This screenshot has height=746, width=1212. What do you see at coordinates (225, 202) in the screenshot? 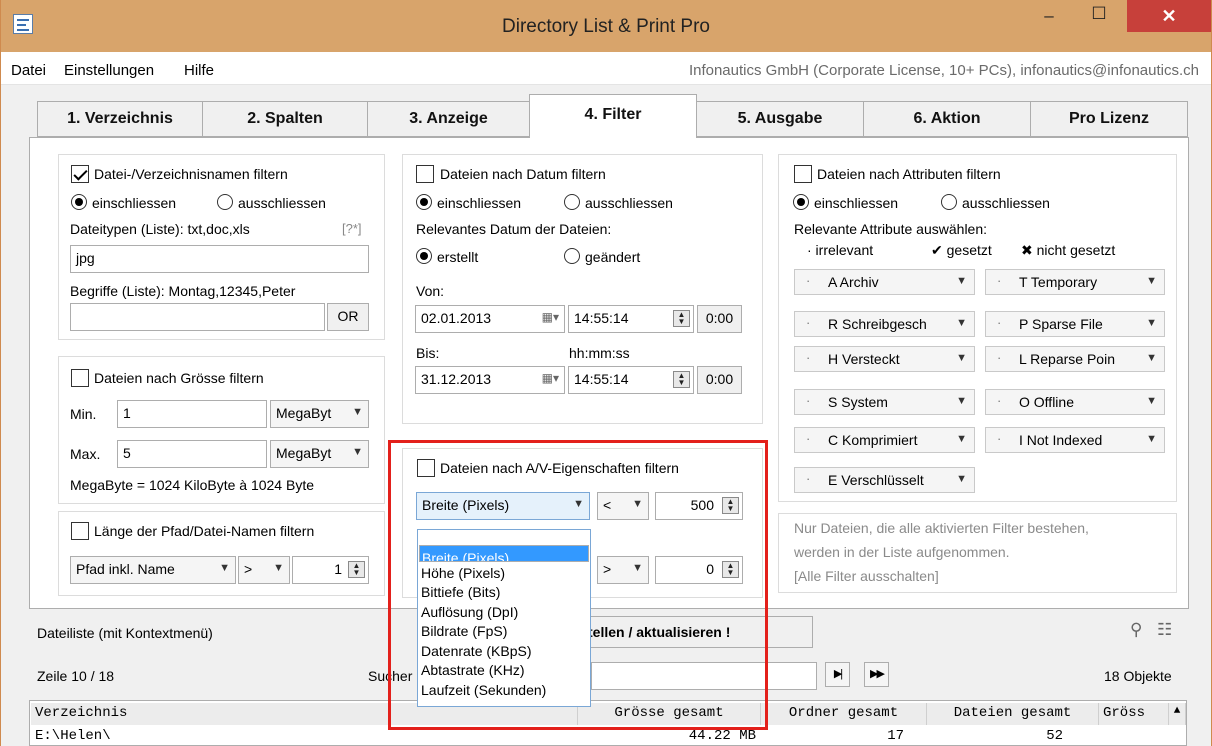
I see `name-exclude-radio` at bounding box center [225, 202].